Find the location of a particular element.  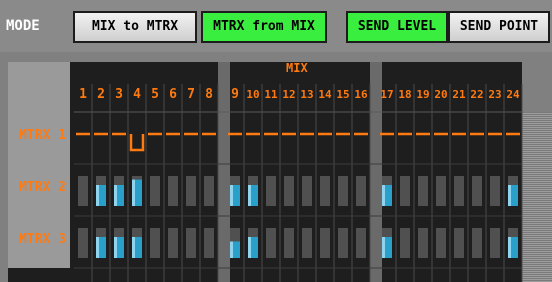

column-label-16: 16 is located at coordinates (361, 94).